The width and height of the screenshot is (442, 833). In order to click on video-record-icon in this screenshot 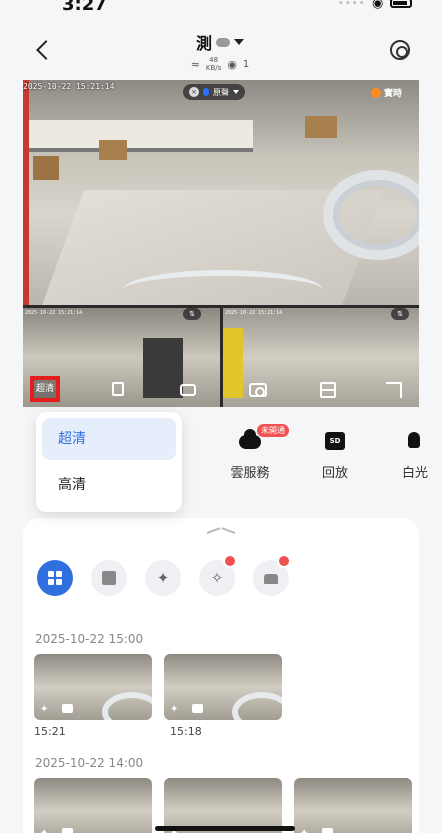, I will do `click(188, 390)`.